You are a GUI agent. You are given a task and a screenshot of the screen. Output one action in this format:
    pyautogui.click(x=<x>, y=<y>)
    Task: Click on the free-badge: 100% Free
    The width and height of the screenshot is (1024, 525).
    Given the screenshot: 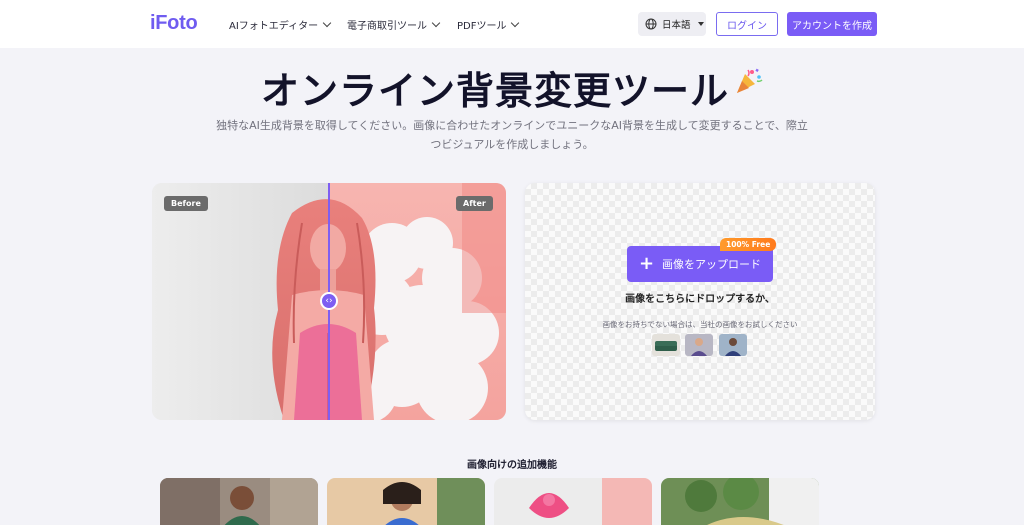 What is the action you would take?
    pyautogui.click(x=748, y=244)
    